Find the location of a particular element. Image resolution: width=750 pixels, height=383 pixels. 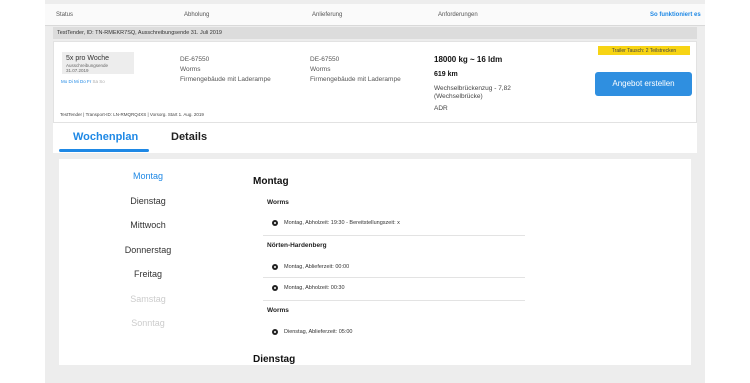

tab-weekly-plan: Wochenplan is located at coordinates (105, 137).